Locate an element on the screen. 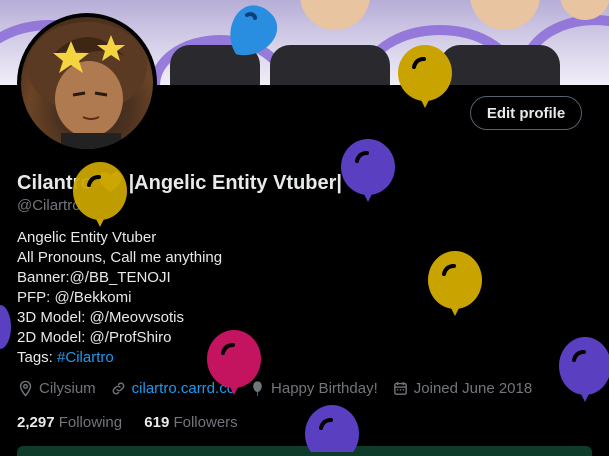 The height and width of the screenshot is (456, 609). birthday-text: Happy Birthday! is located at coordinates (324, 388).